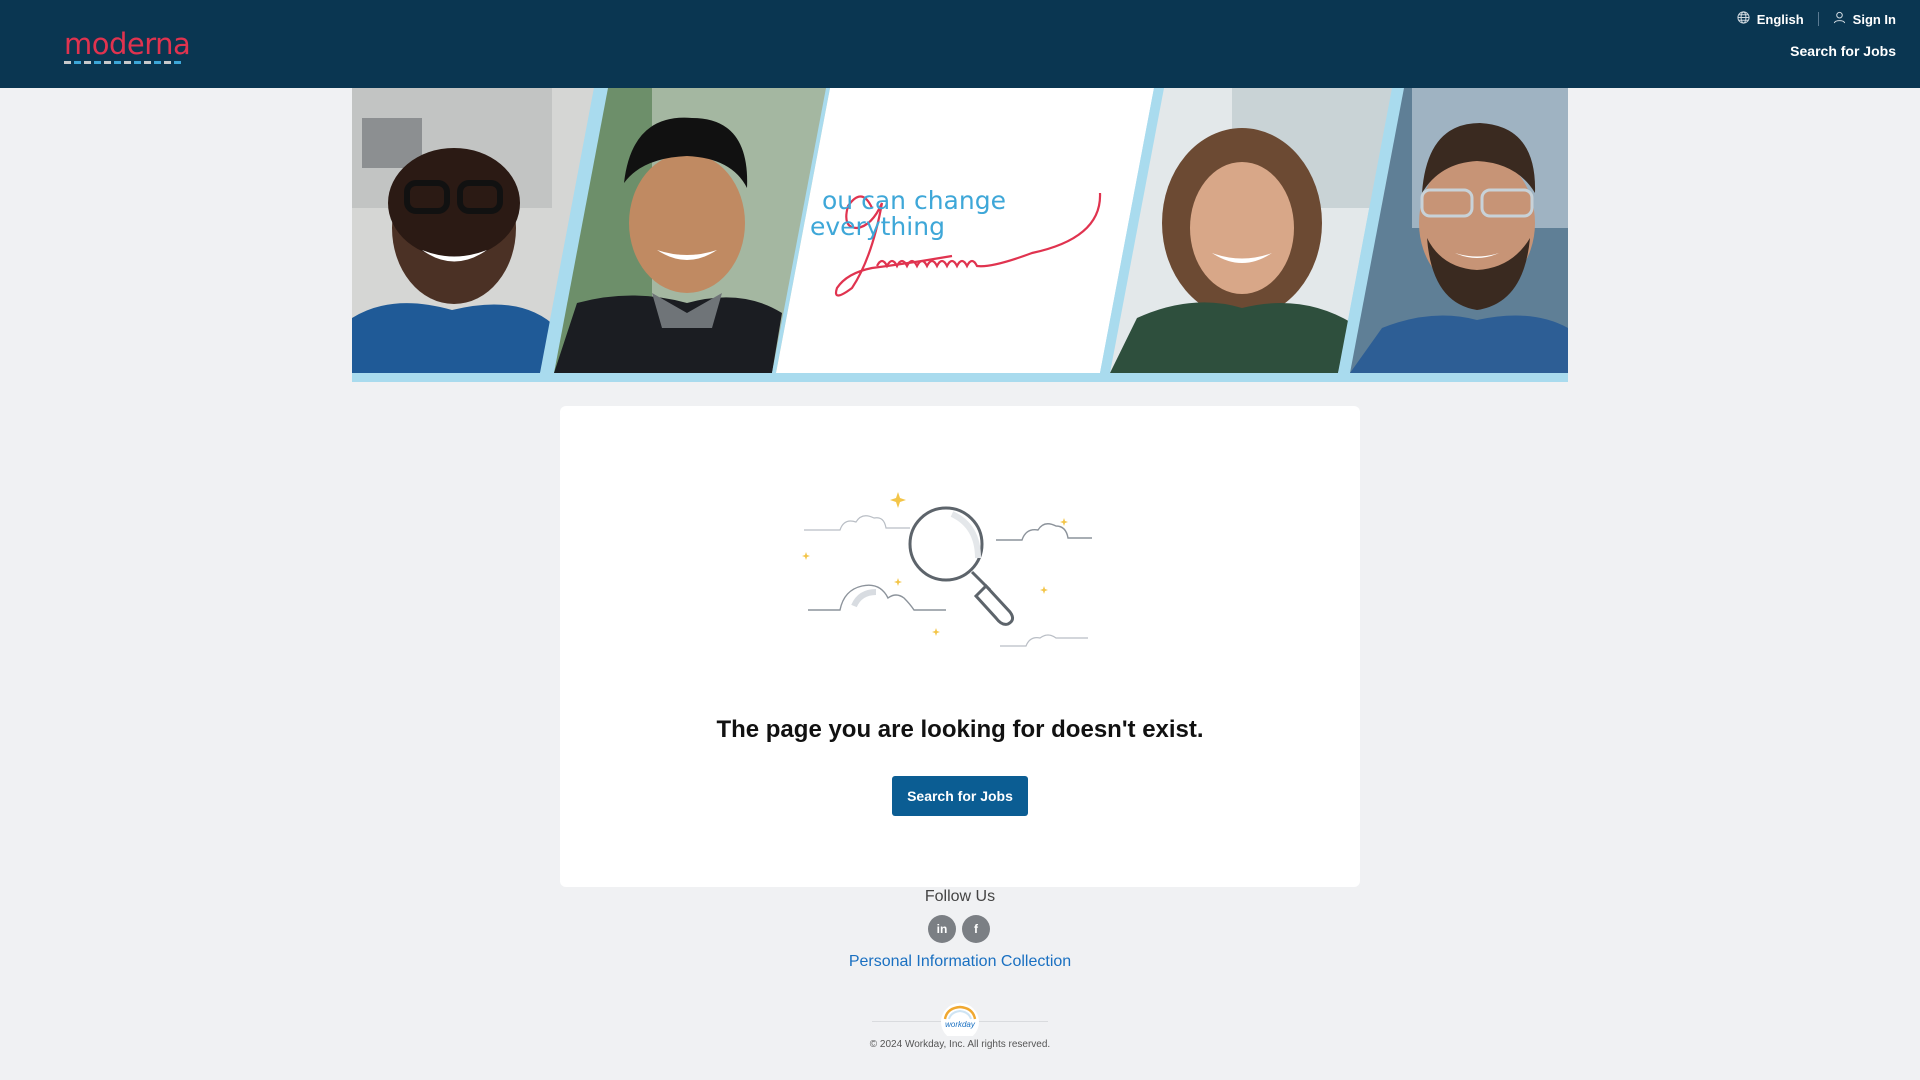  Describe the element at coordinates (960, 896) in the screenshot. I see `follow-us-label: Follow Us` at that location.